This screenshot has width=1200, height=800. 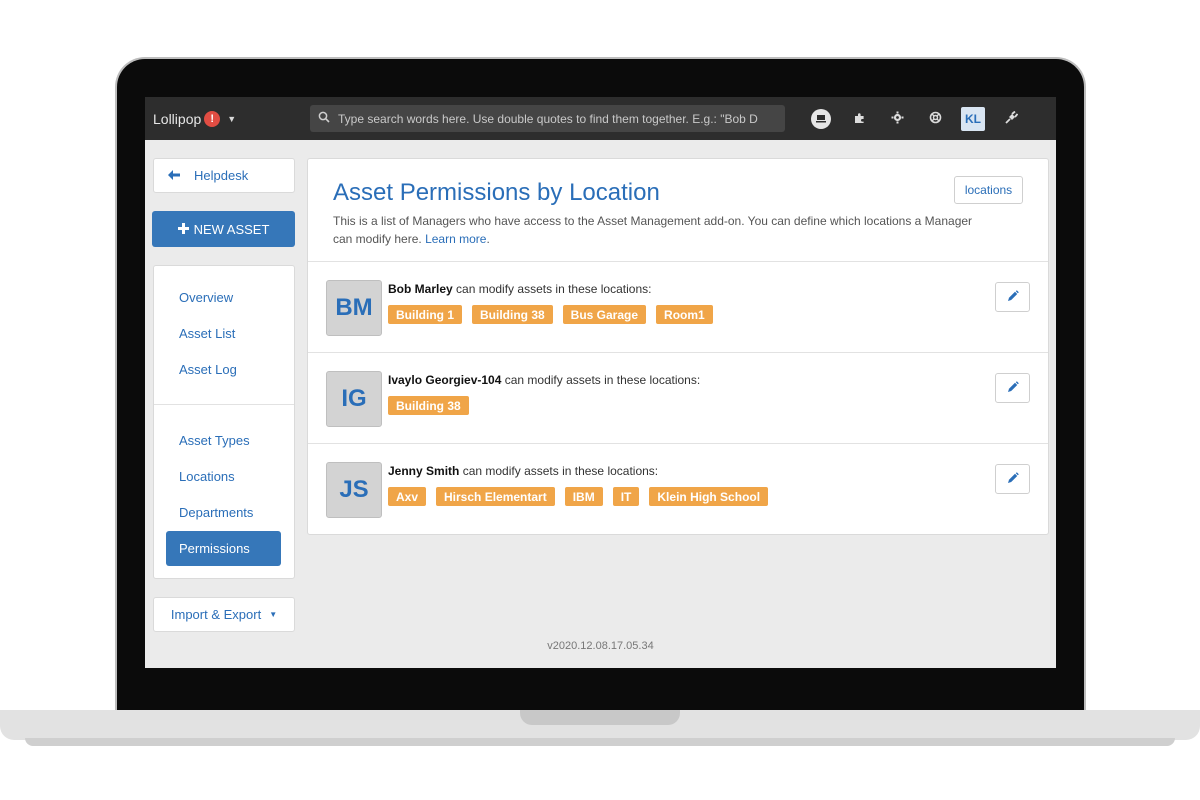 I want to click on location-tags: Building 38, so click(x=433, y=405).